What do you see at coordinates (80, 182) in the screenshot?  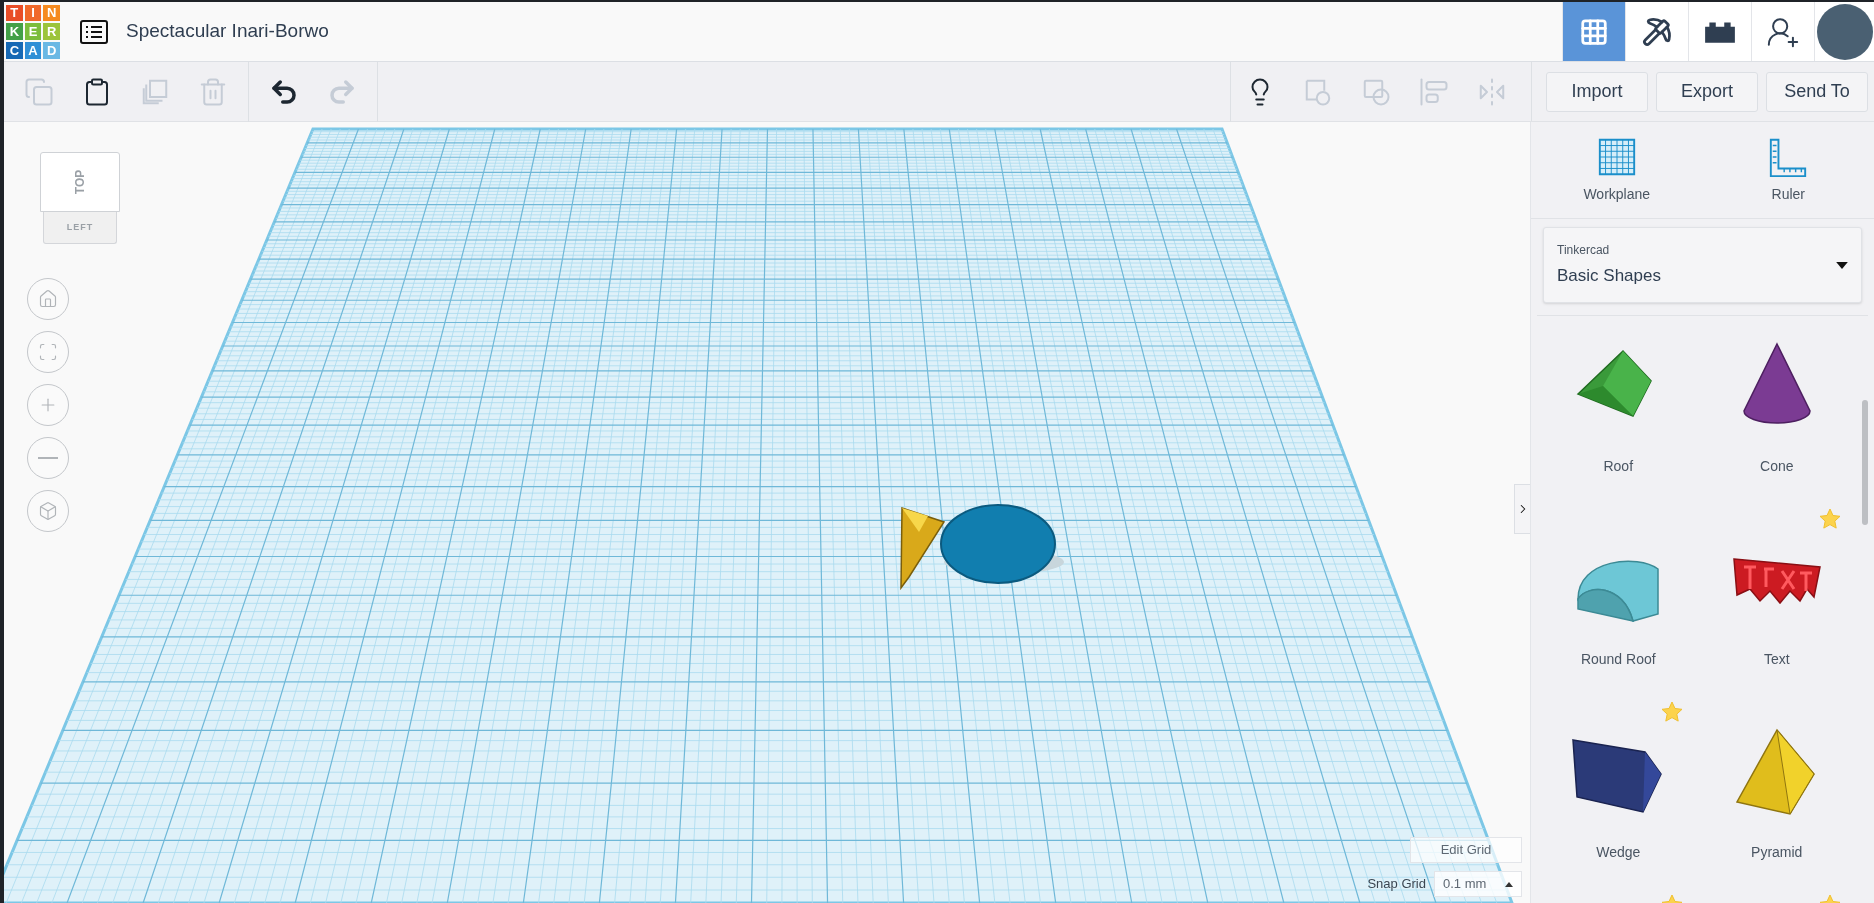 I see `cube-face-label: TOP` at bounding box center [80, 182].